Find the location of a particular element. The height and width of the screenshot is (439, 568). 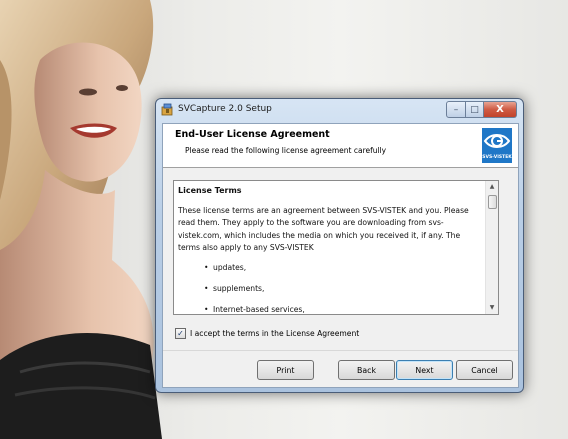

cancel-button: Cancel is located at coordinates (484, 370).